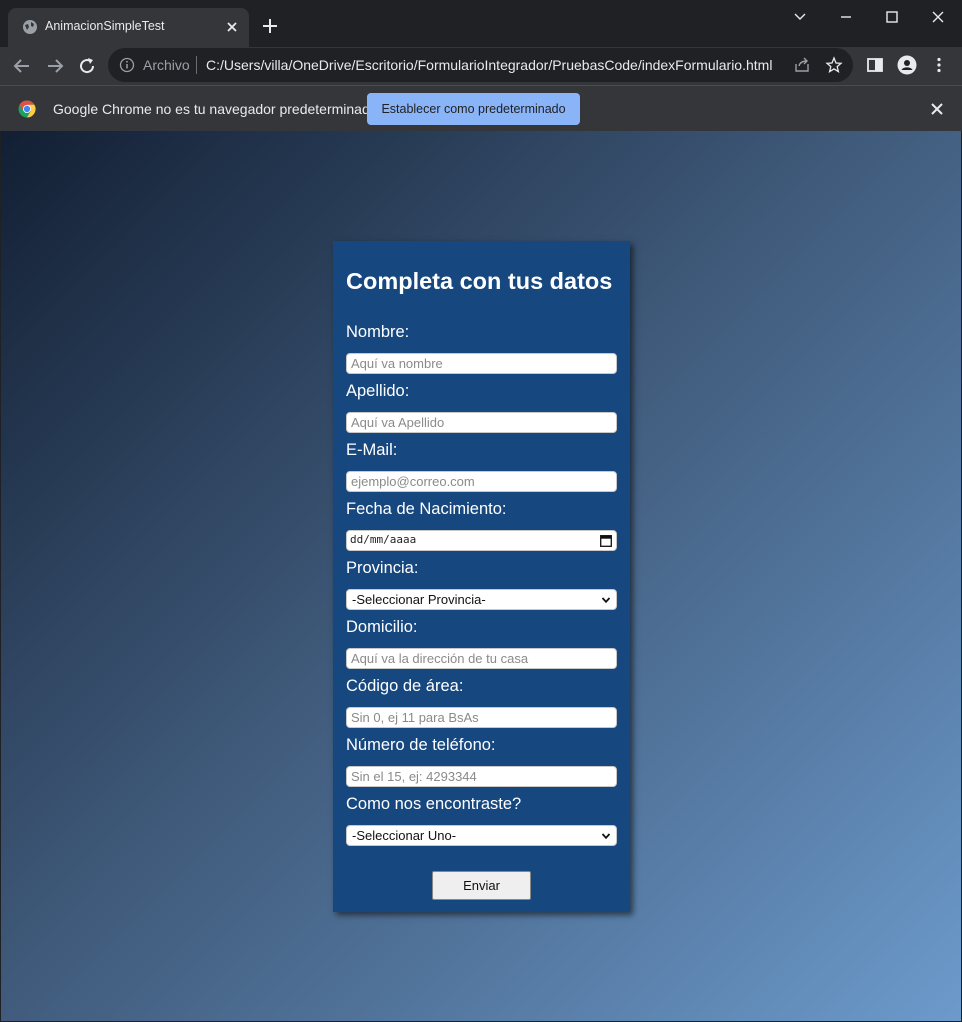  I want to click on source-select: -Seleccionar Uno-, so click(481, 835).